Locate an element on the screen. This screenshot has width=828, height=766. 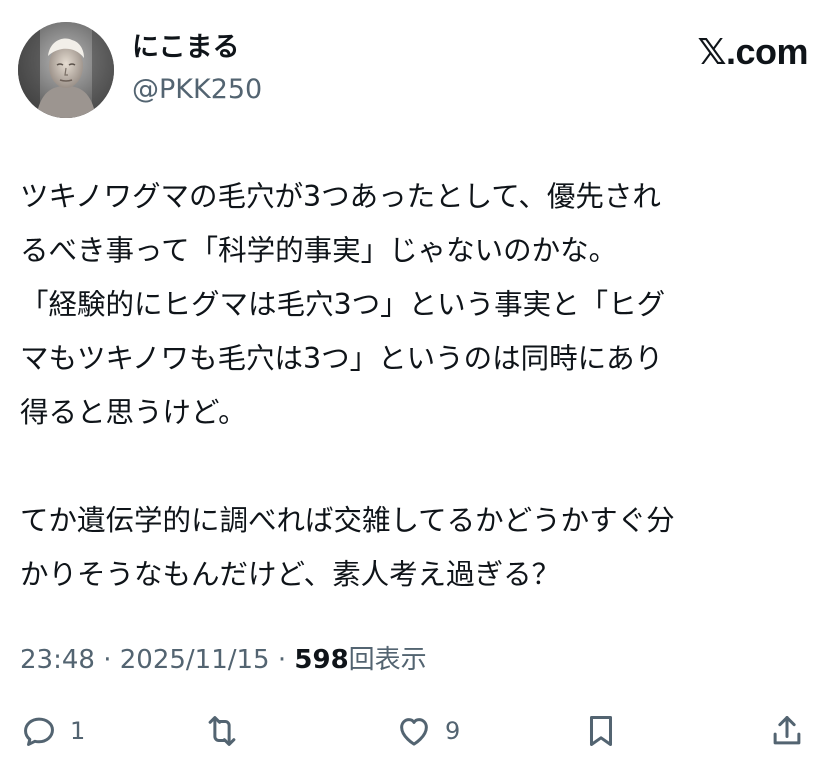
retweet-button is located at coordinates (222, 731).